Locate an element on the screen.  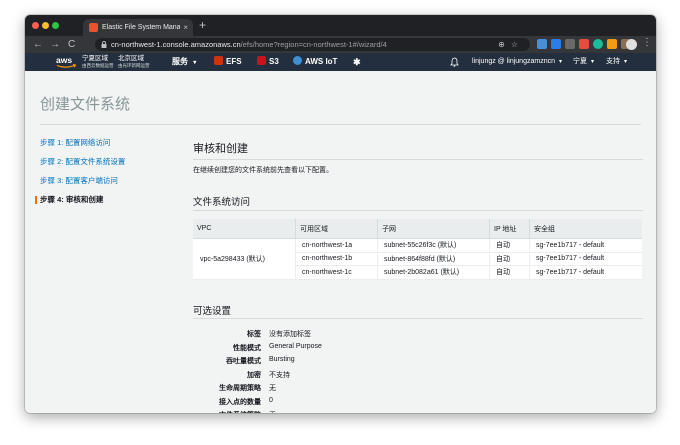
setting-key: 标签 is located at coordinates (254, 334).